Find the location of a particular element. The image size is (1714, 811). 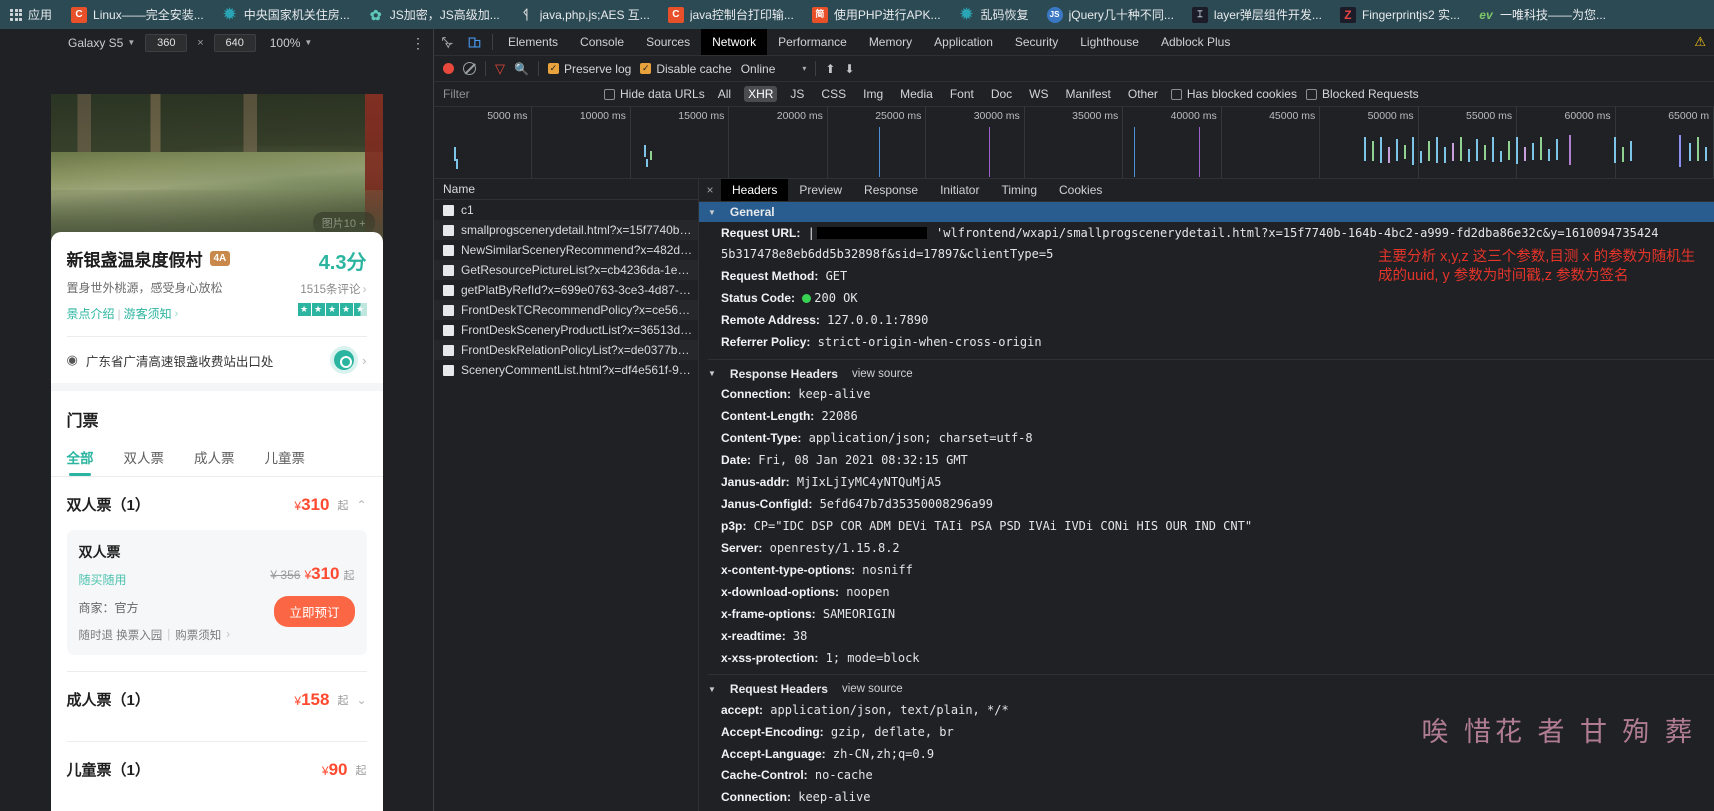

has-blocked-cookies-checkbox: Has blocked cookies is located at coordinates (1233, 94).